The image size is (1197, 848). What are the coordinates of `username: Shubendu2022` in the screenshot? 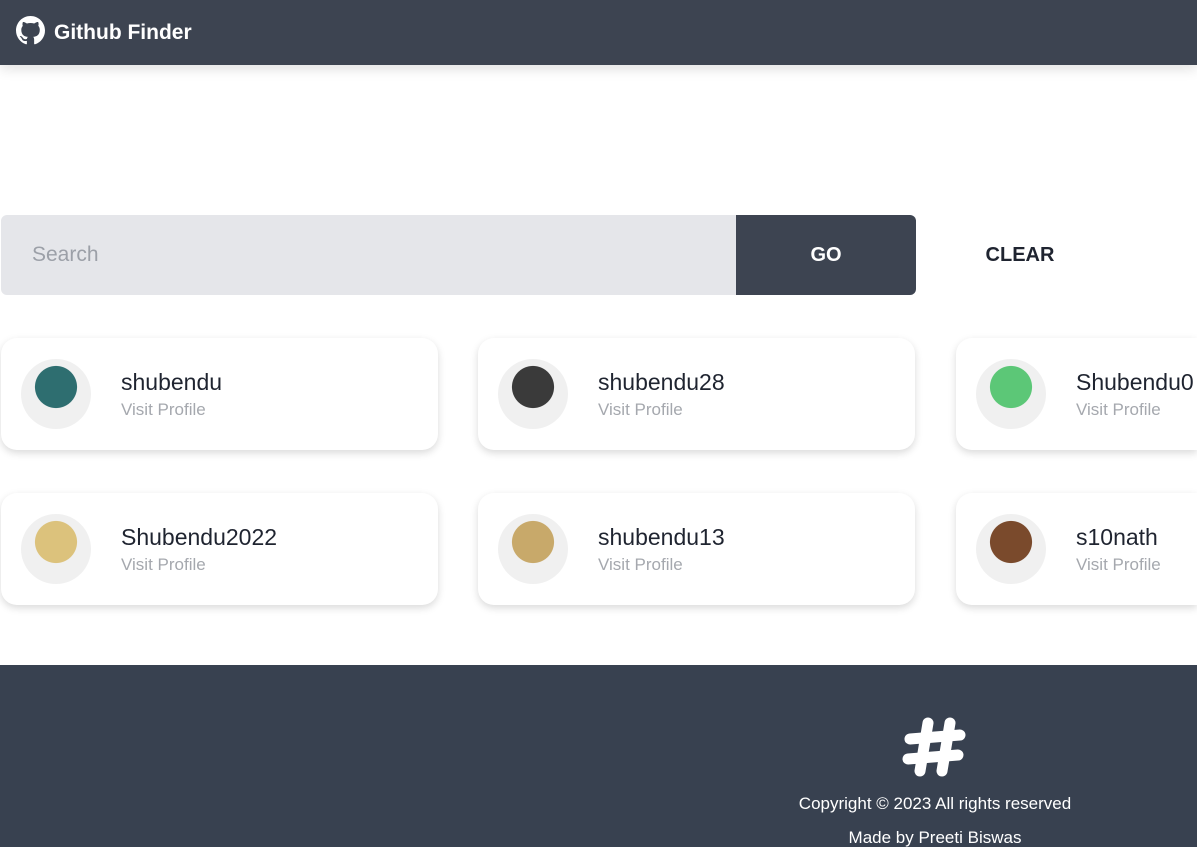 It's located at (199, 536).